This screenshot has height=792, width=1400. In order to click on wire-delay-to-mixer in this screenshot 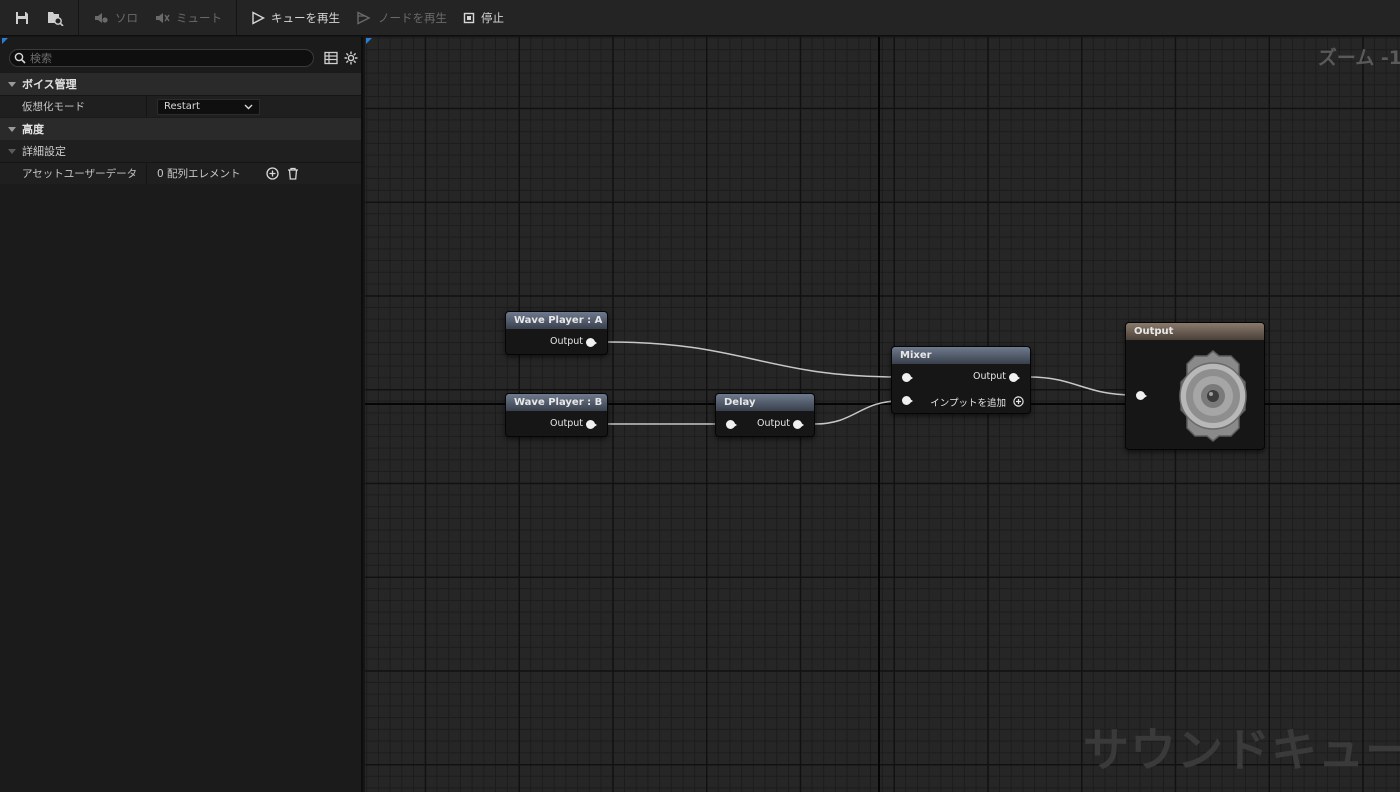, I will do `click(857, 412)`.